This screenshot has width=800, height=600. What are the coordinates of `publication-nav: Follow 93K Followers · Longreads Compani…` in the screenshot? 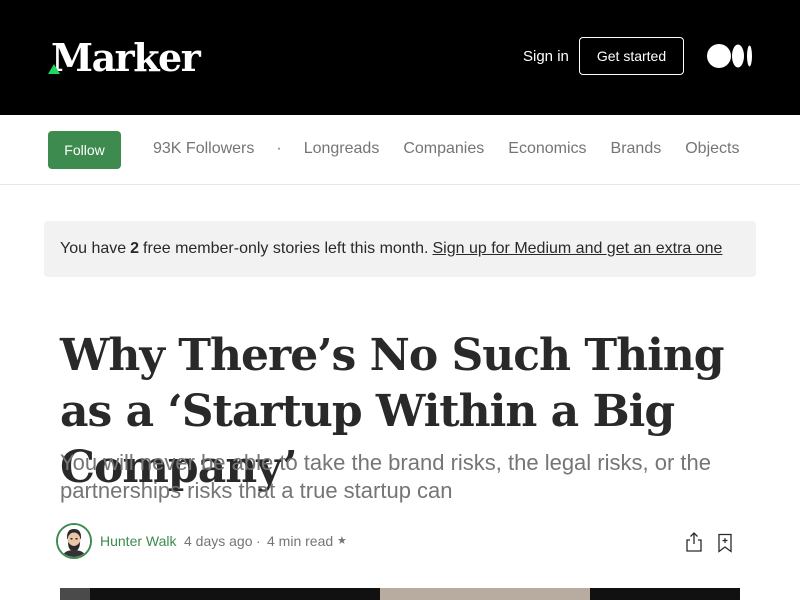 It's located at (400, 150).